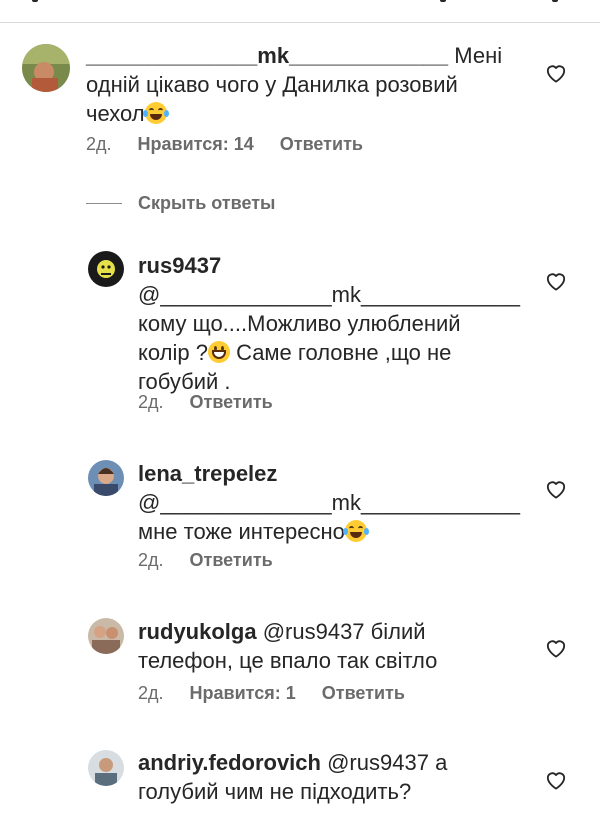  Describe the element at coordinates (229, 762) in the screenshot. I see `reply-username: andriy.fedorovich` at that location.